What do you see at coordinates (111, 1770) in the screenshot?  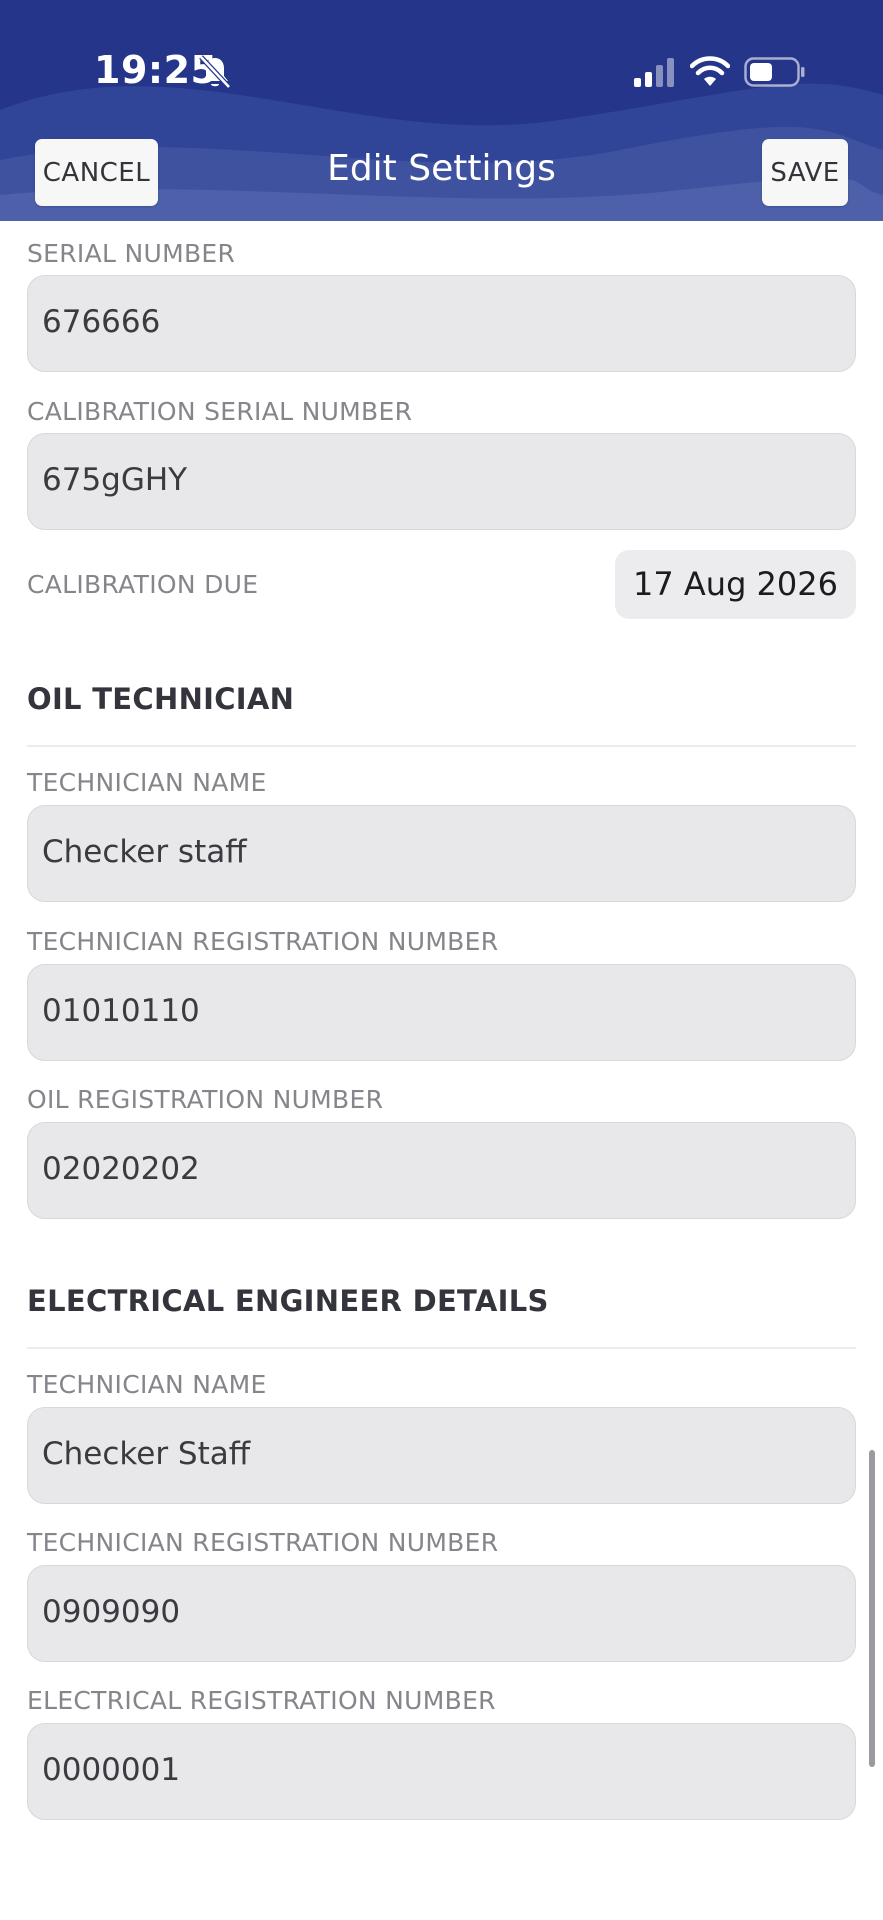 I see `electrical-registration-number-value: 0000001` at bounding box center [111, 1770].